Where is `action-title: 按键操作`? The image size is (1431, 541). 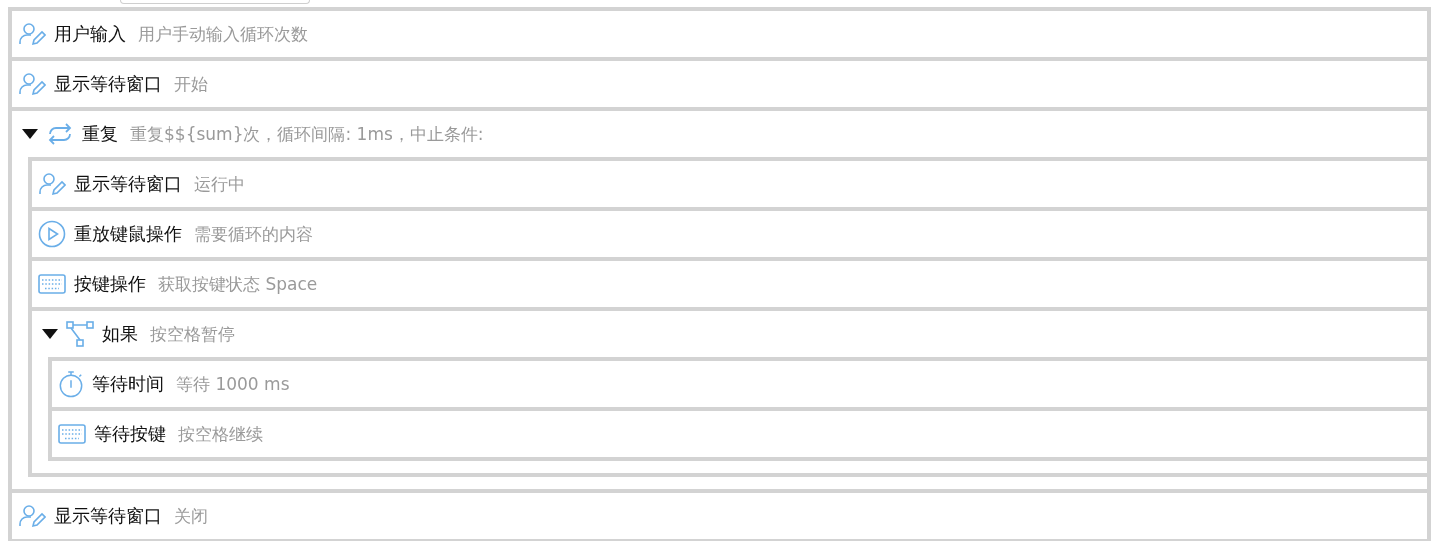
action-title: 按键操作 is located at coordinates (110, 284).